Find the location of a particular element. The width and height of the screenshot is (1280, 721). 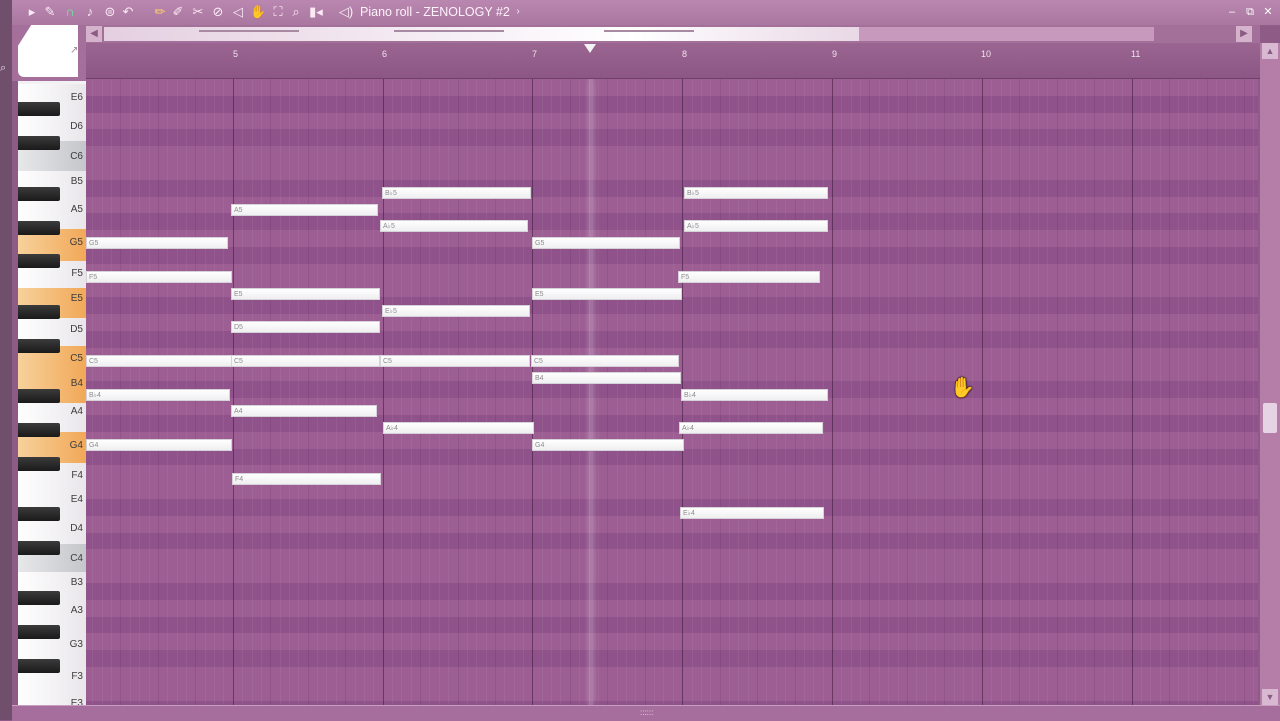

scroll-left-button: ◀ is located at coordinates (94, 34).